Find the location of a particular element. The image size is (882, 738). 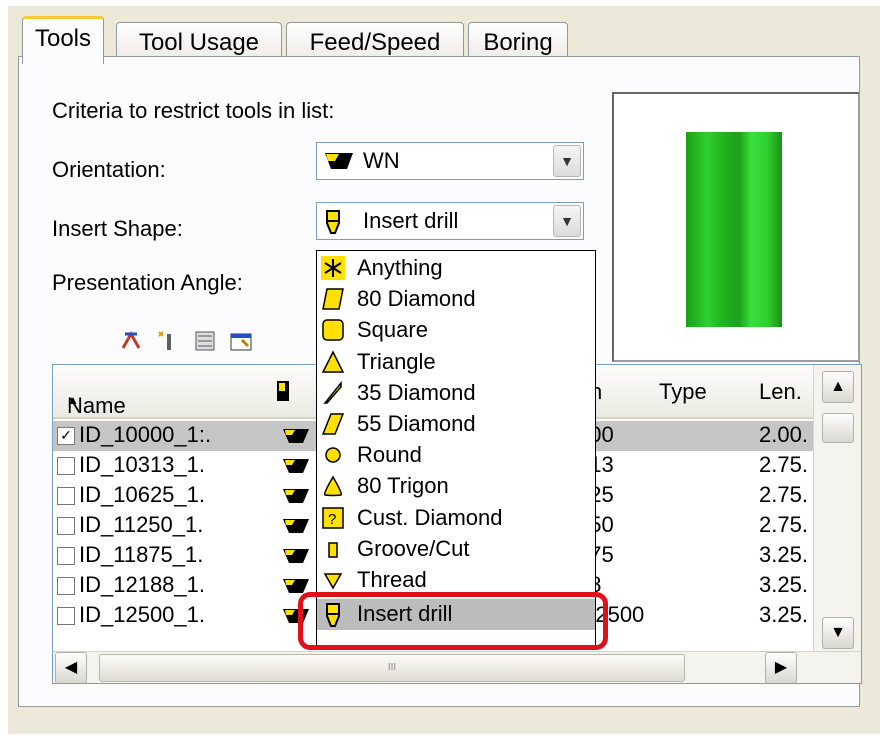

diamond-35-icon is located at coordinates (333, 392).